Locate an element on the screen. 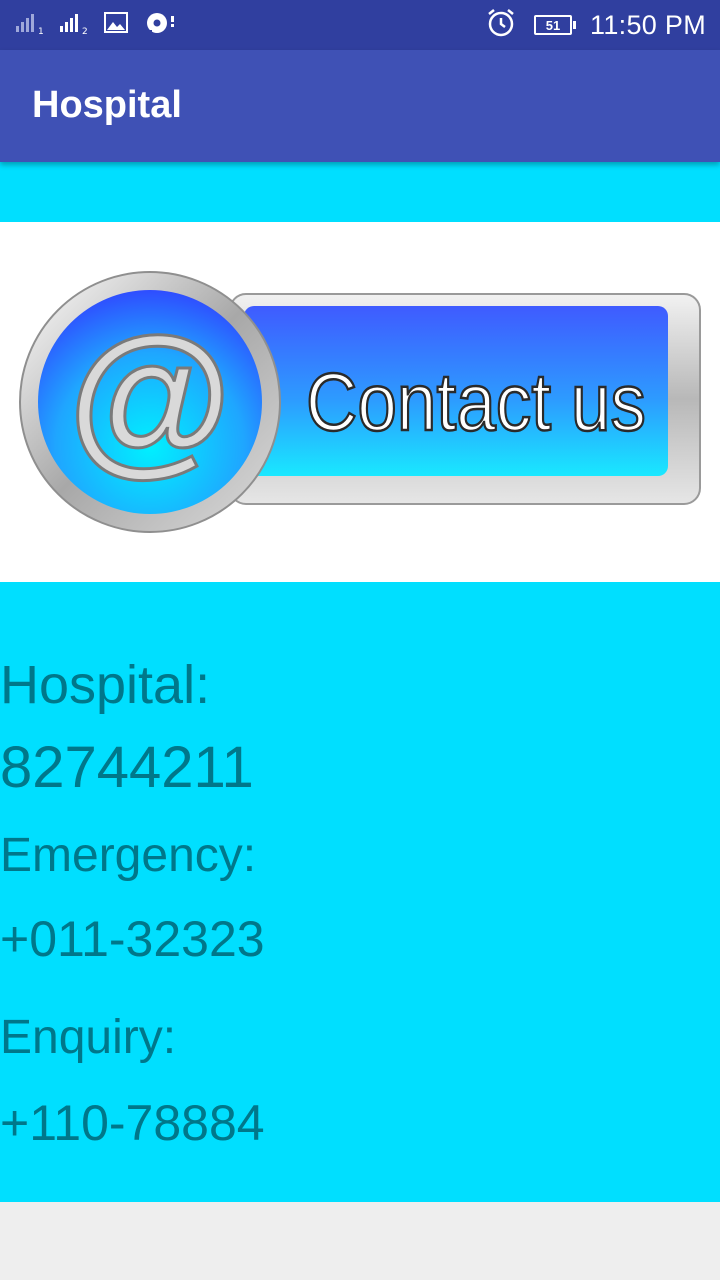 The height and width of the screenshot is (1280, 720). sync-icon is located at coordinates (161, 25).